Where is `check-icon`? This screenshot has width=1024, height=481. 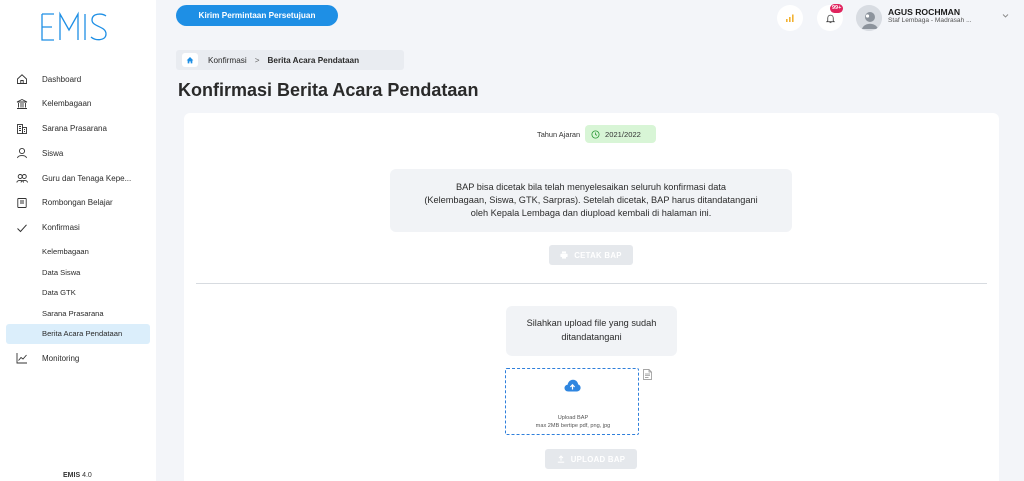 check-icon is located at coordinates (22, 228).